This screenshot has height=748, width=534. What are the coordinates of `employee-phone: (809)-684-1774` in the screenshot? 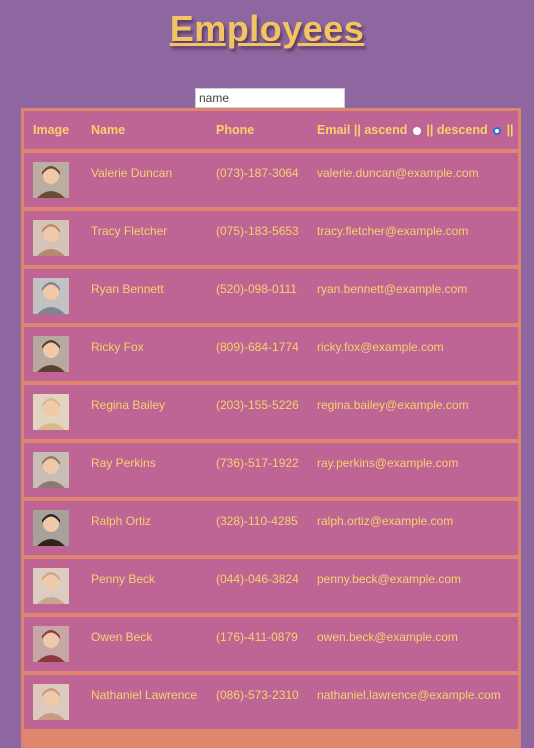 It's located at (257, 347).